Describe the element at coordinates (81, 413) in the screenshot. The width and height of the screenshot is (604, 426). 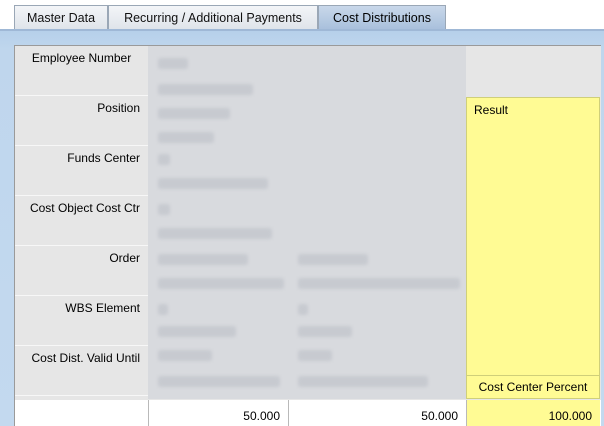
I see `totals-empty-cell` at that location.